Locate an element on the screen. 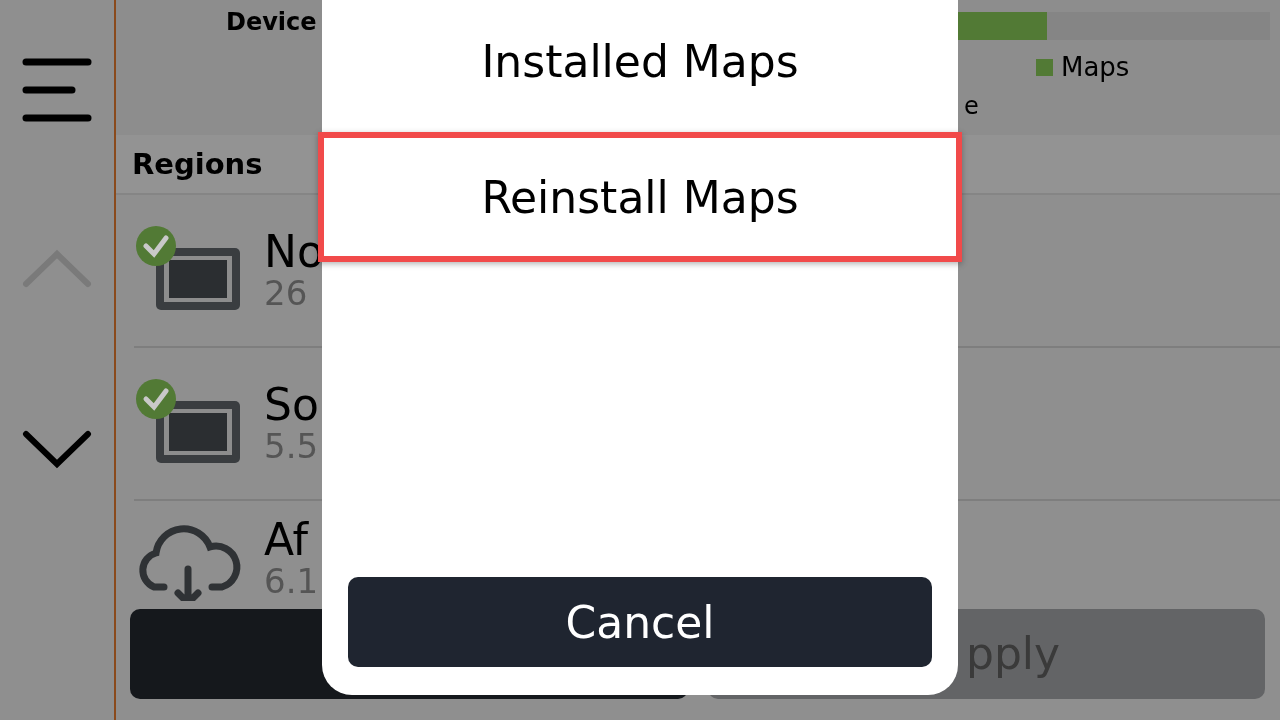 Image resolution: width=1280 pixels, height=720 pixels. region-size: 5.5 is located at coordinates (291, 446).